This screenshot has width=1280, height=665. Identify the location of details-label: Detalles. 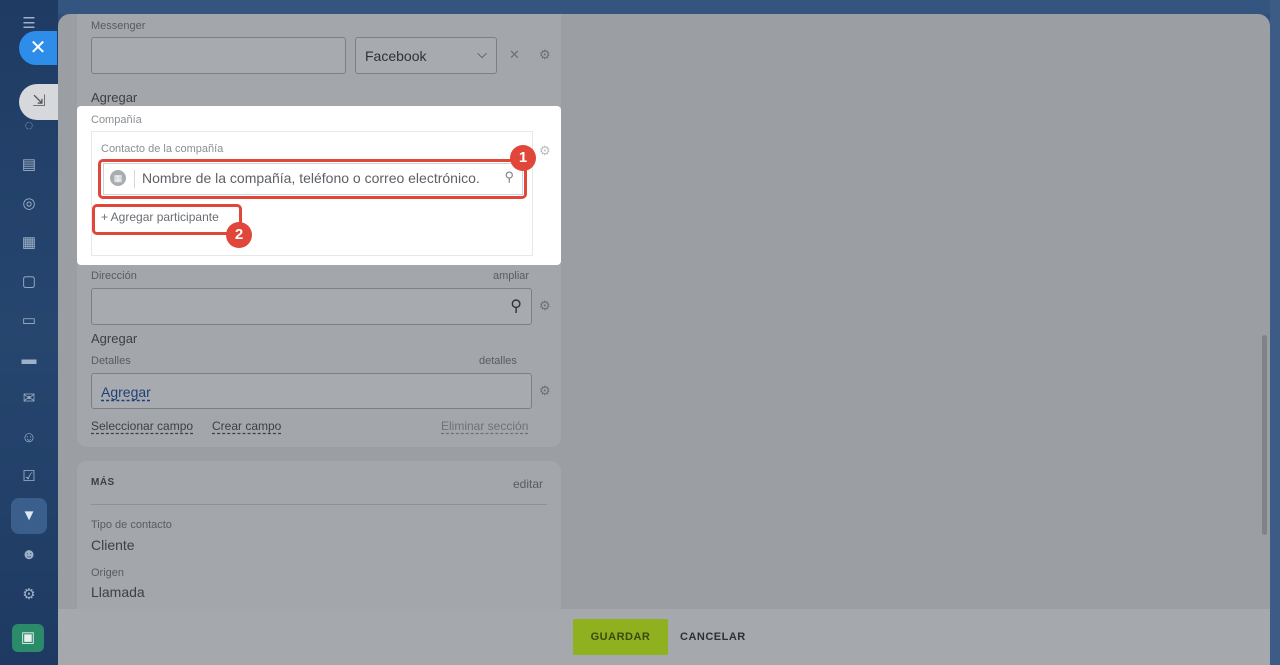
(111, 361).